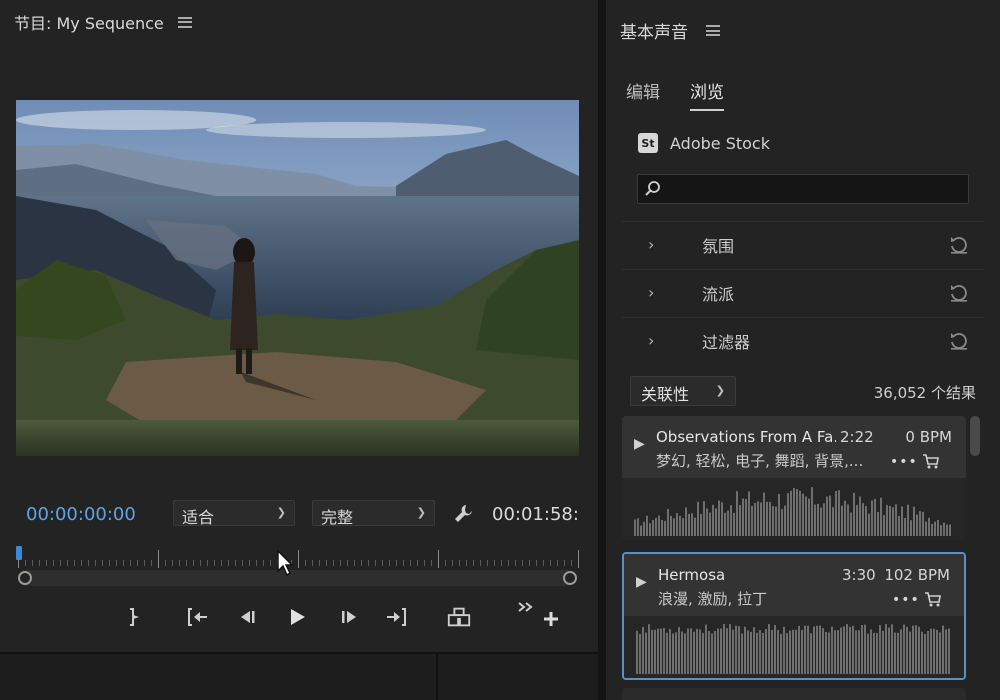 Image resolution: width=1000 pixels, height=700 pixels. I want to click on waveform-graphic, so click(793, 649).